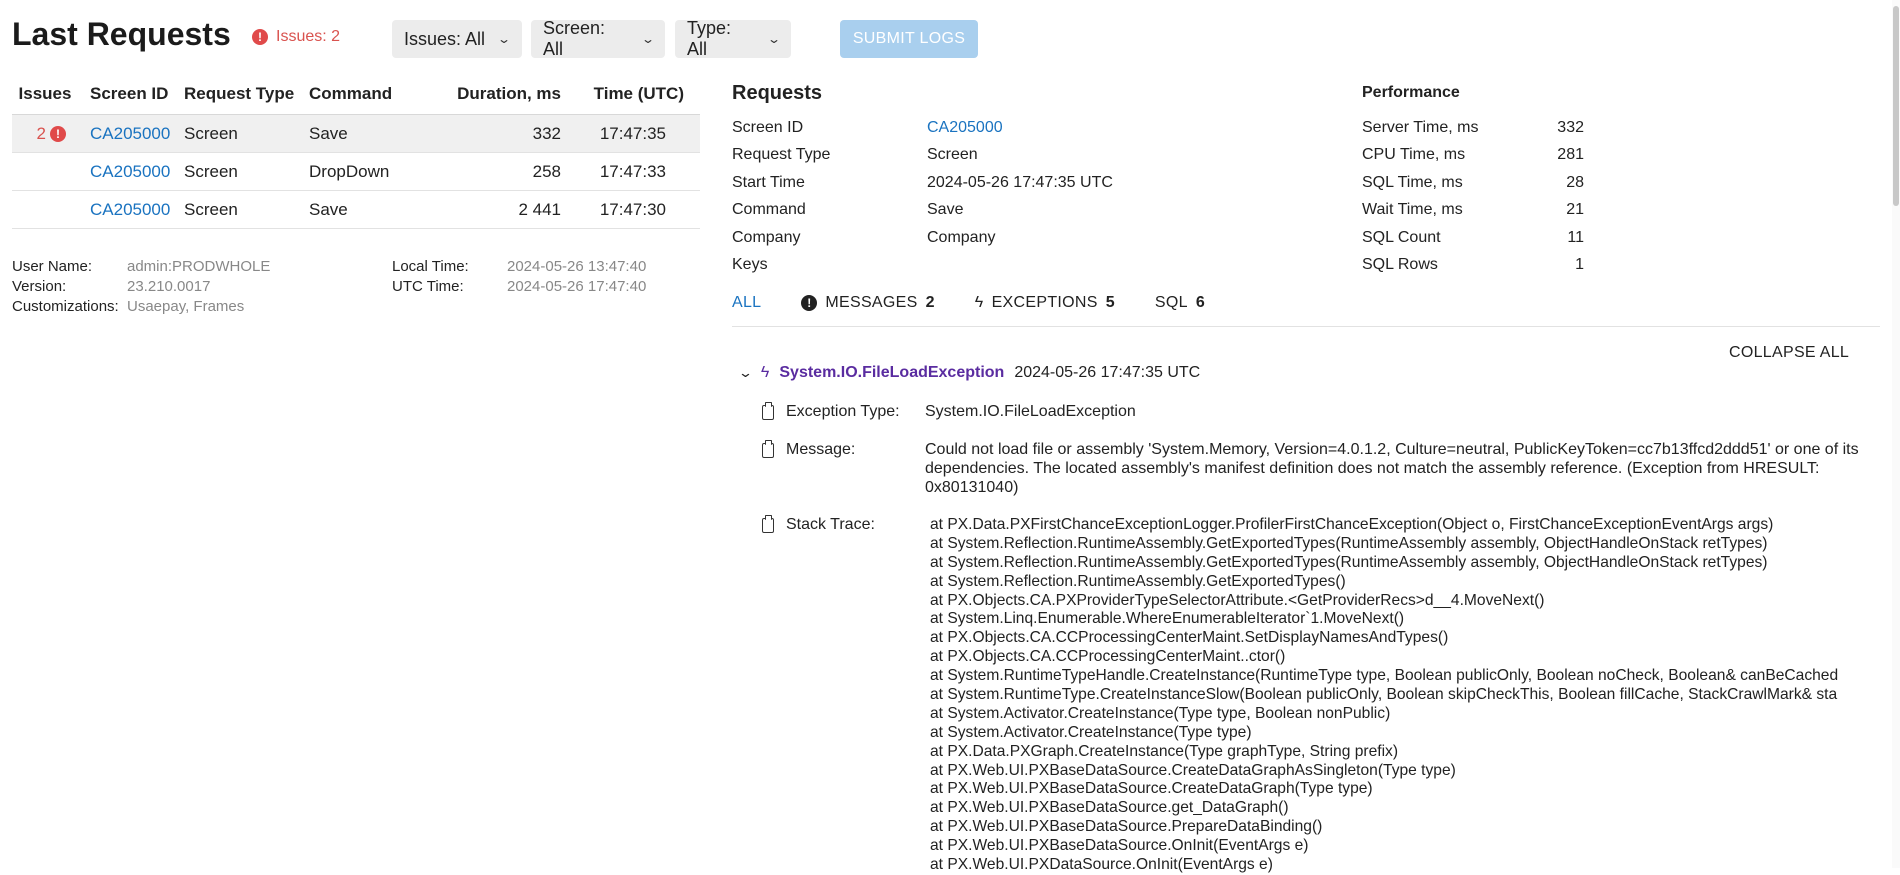 Image resolution: width=1900 pixels, height=875 pixels. I want to click on page-title: Last Requests, so click(121, 34).